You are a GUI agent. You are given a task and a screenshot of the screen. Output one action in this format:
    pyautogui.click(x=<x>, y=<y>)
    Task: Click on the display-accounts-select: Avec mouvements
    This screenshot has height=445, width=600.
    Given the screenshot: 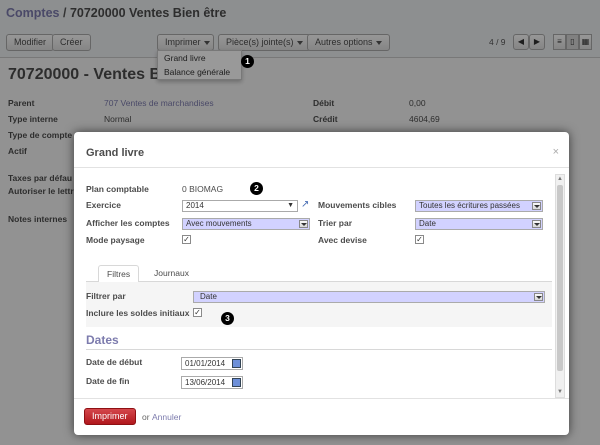 What is the action you would take?
    pyautogui.click(x=246, y=224)
    